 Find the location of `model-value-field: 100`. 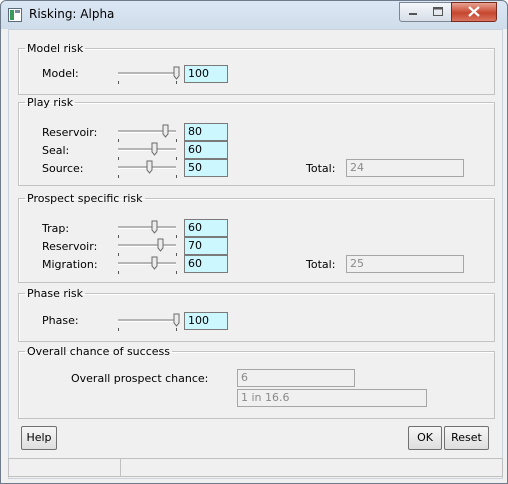

model-value-field: 100 is located at coordinates (206, 74).